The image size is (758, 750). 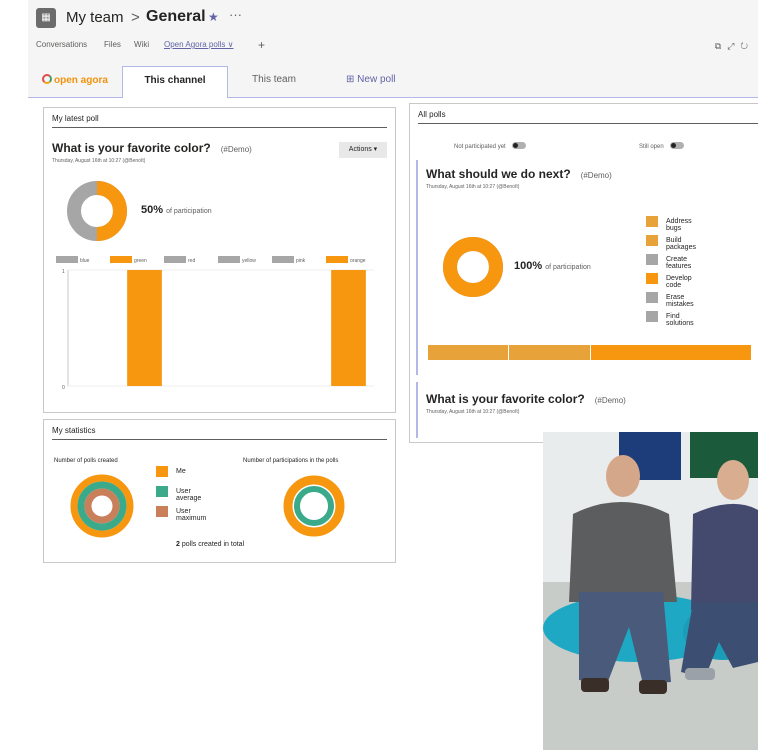 I want to click on latest-poll-header: My latest poll, so click(x=219, y=121).